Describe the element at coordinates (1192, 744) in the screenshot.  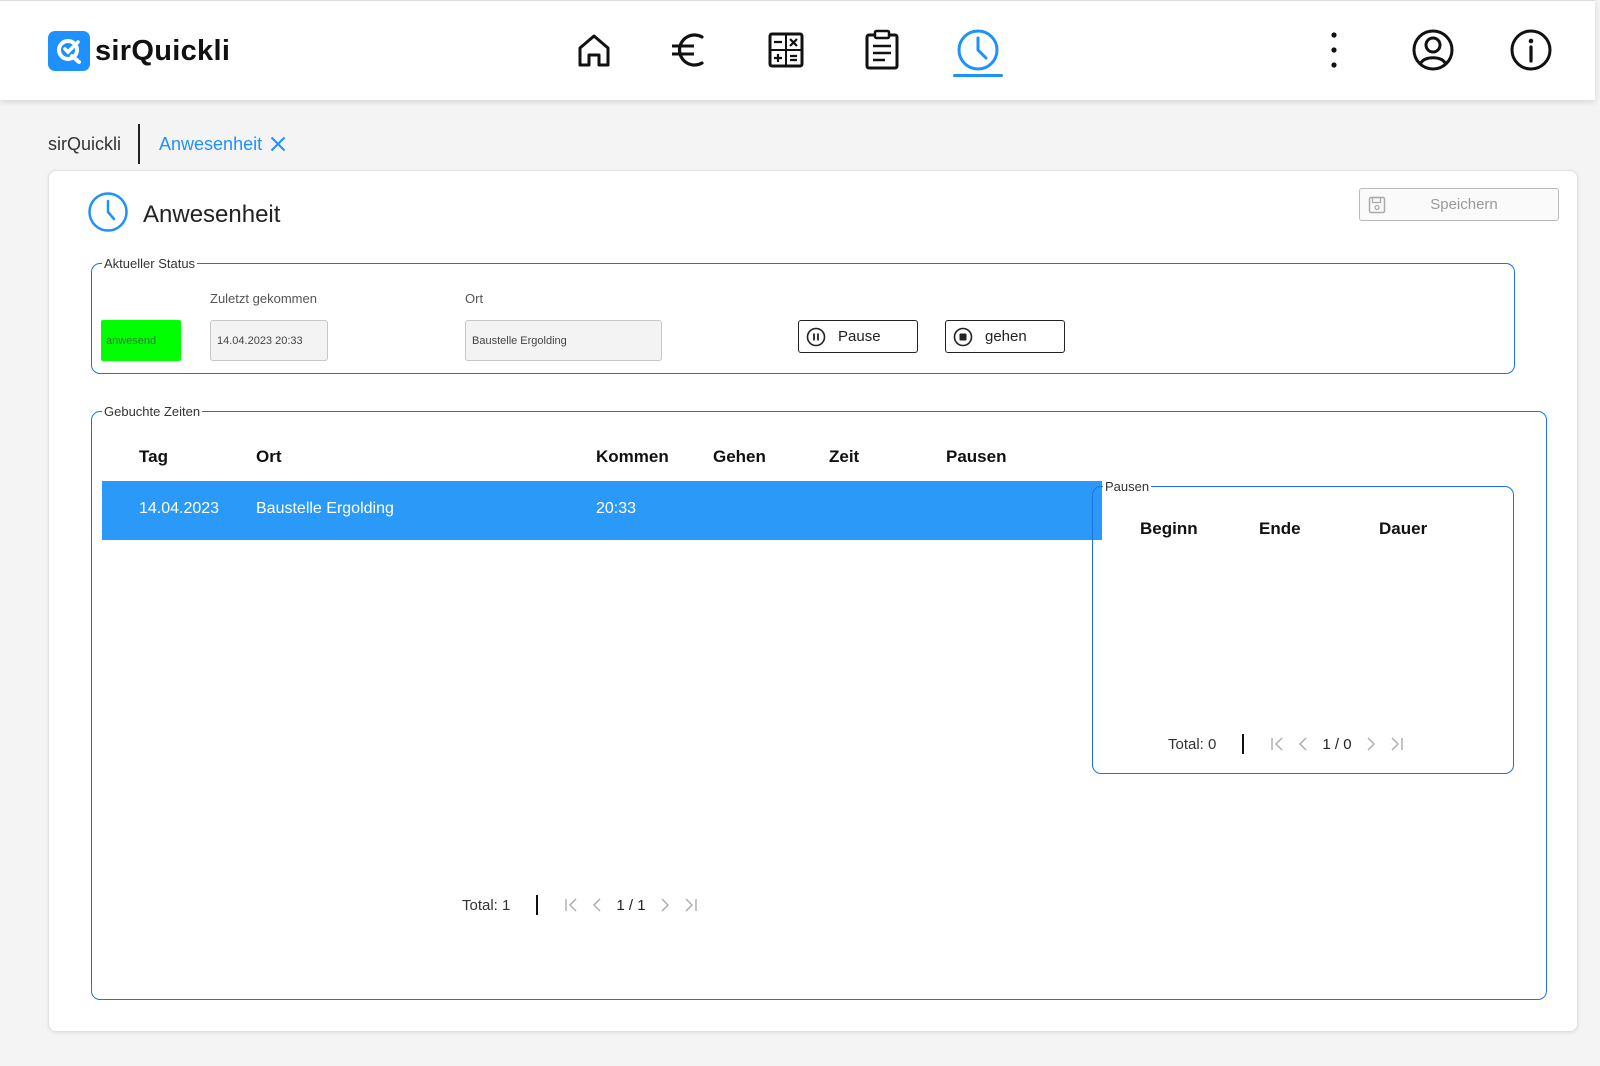
I see `breaks-total: Total: 0` at that location.